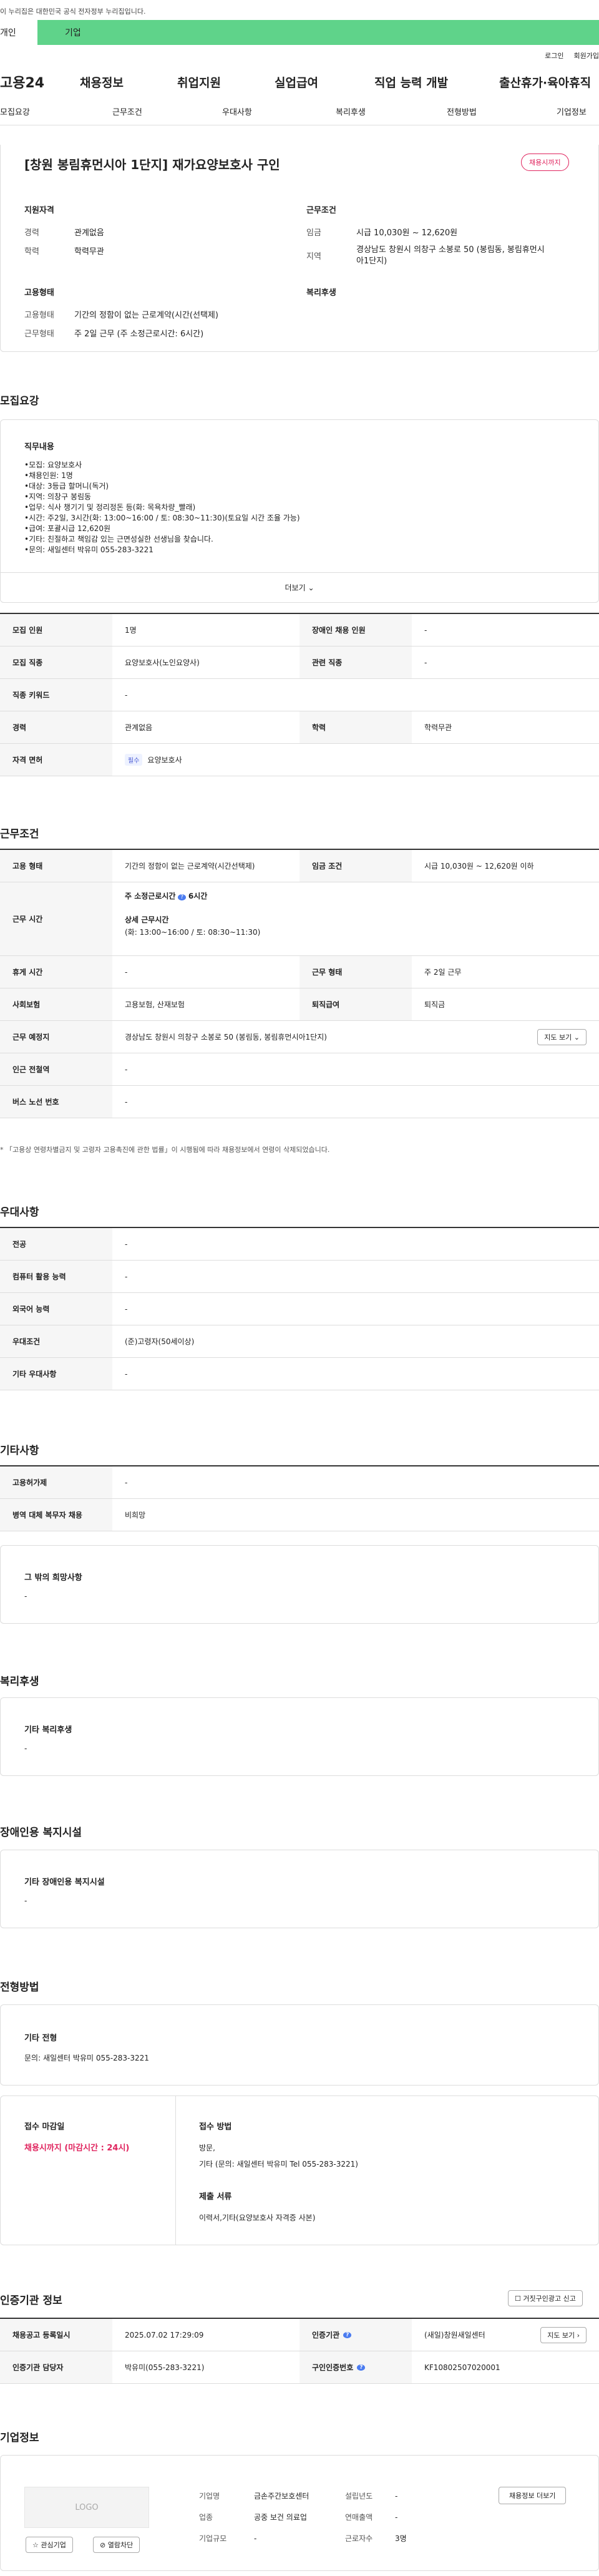  I want to click on method-heading: 접수 방법, so click(215, 2127).